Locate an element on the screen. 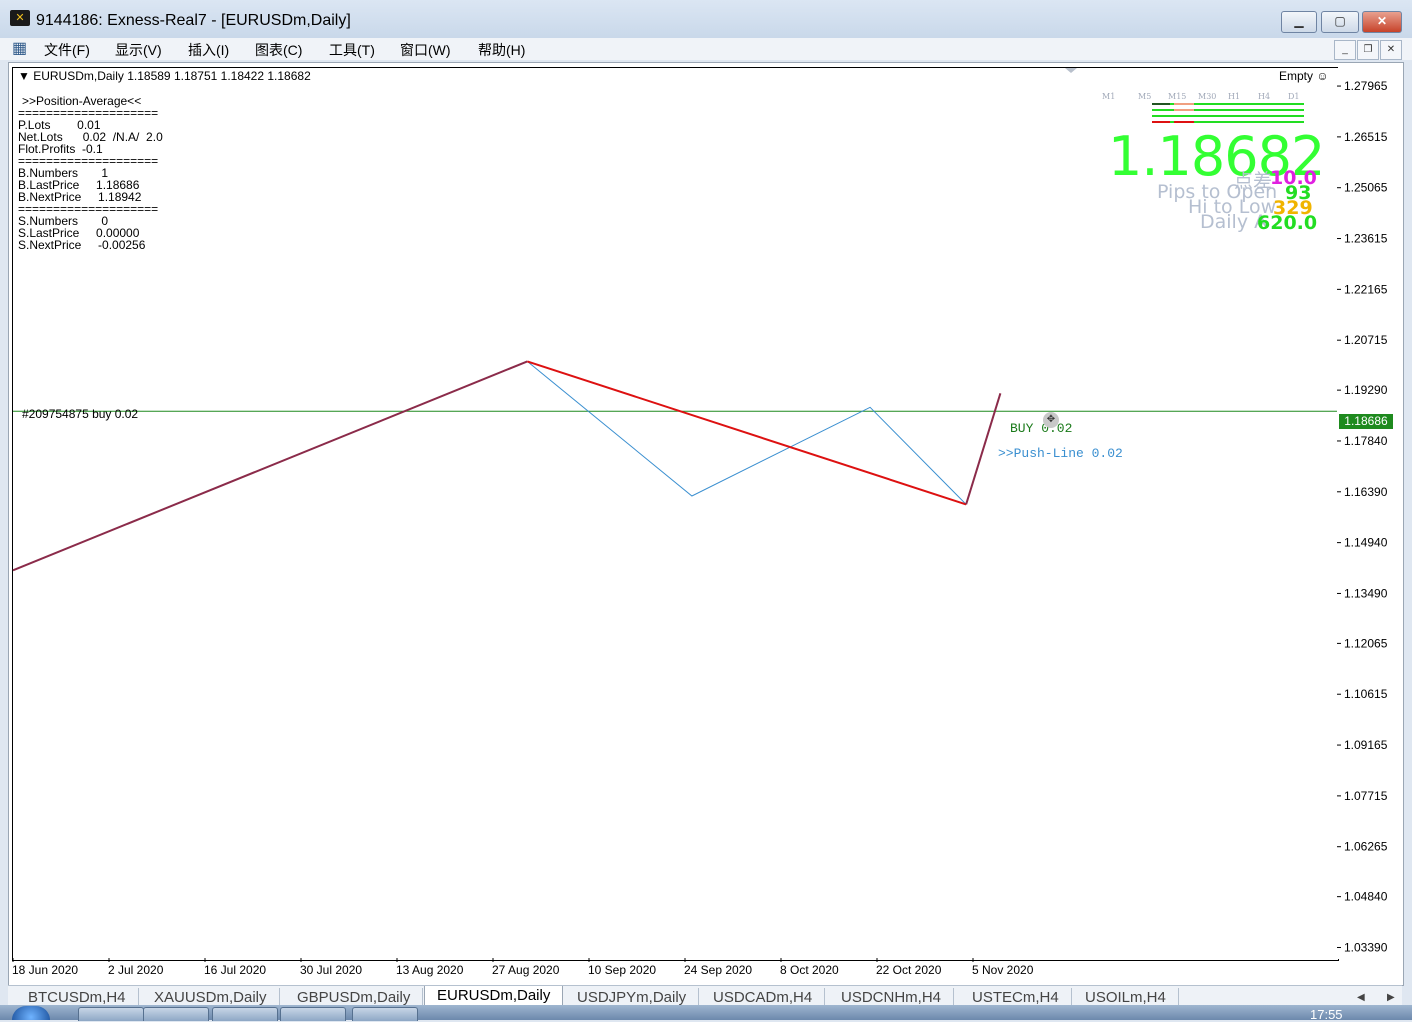 The width and height of the screenshot is (1412, 1022). taskbar: 17:55 is located at coordinates (706, 1013).